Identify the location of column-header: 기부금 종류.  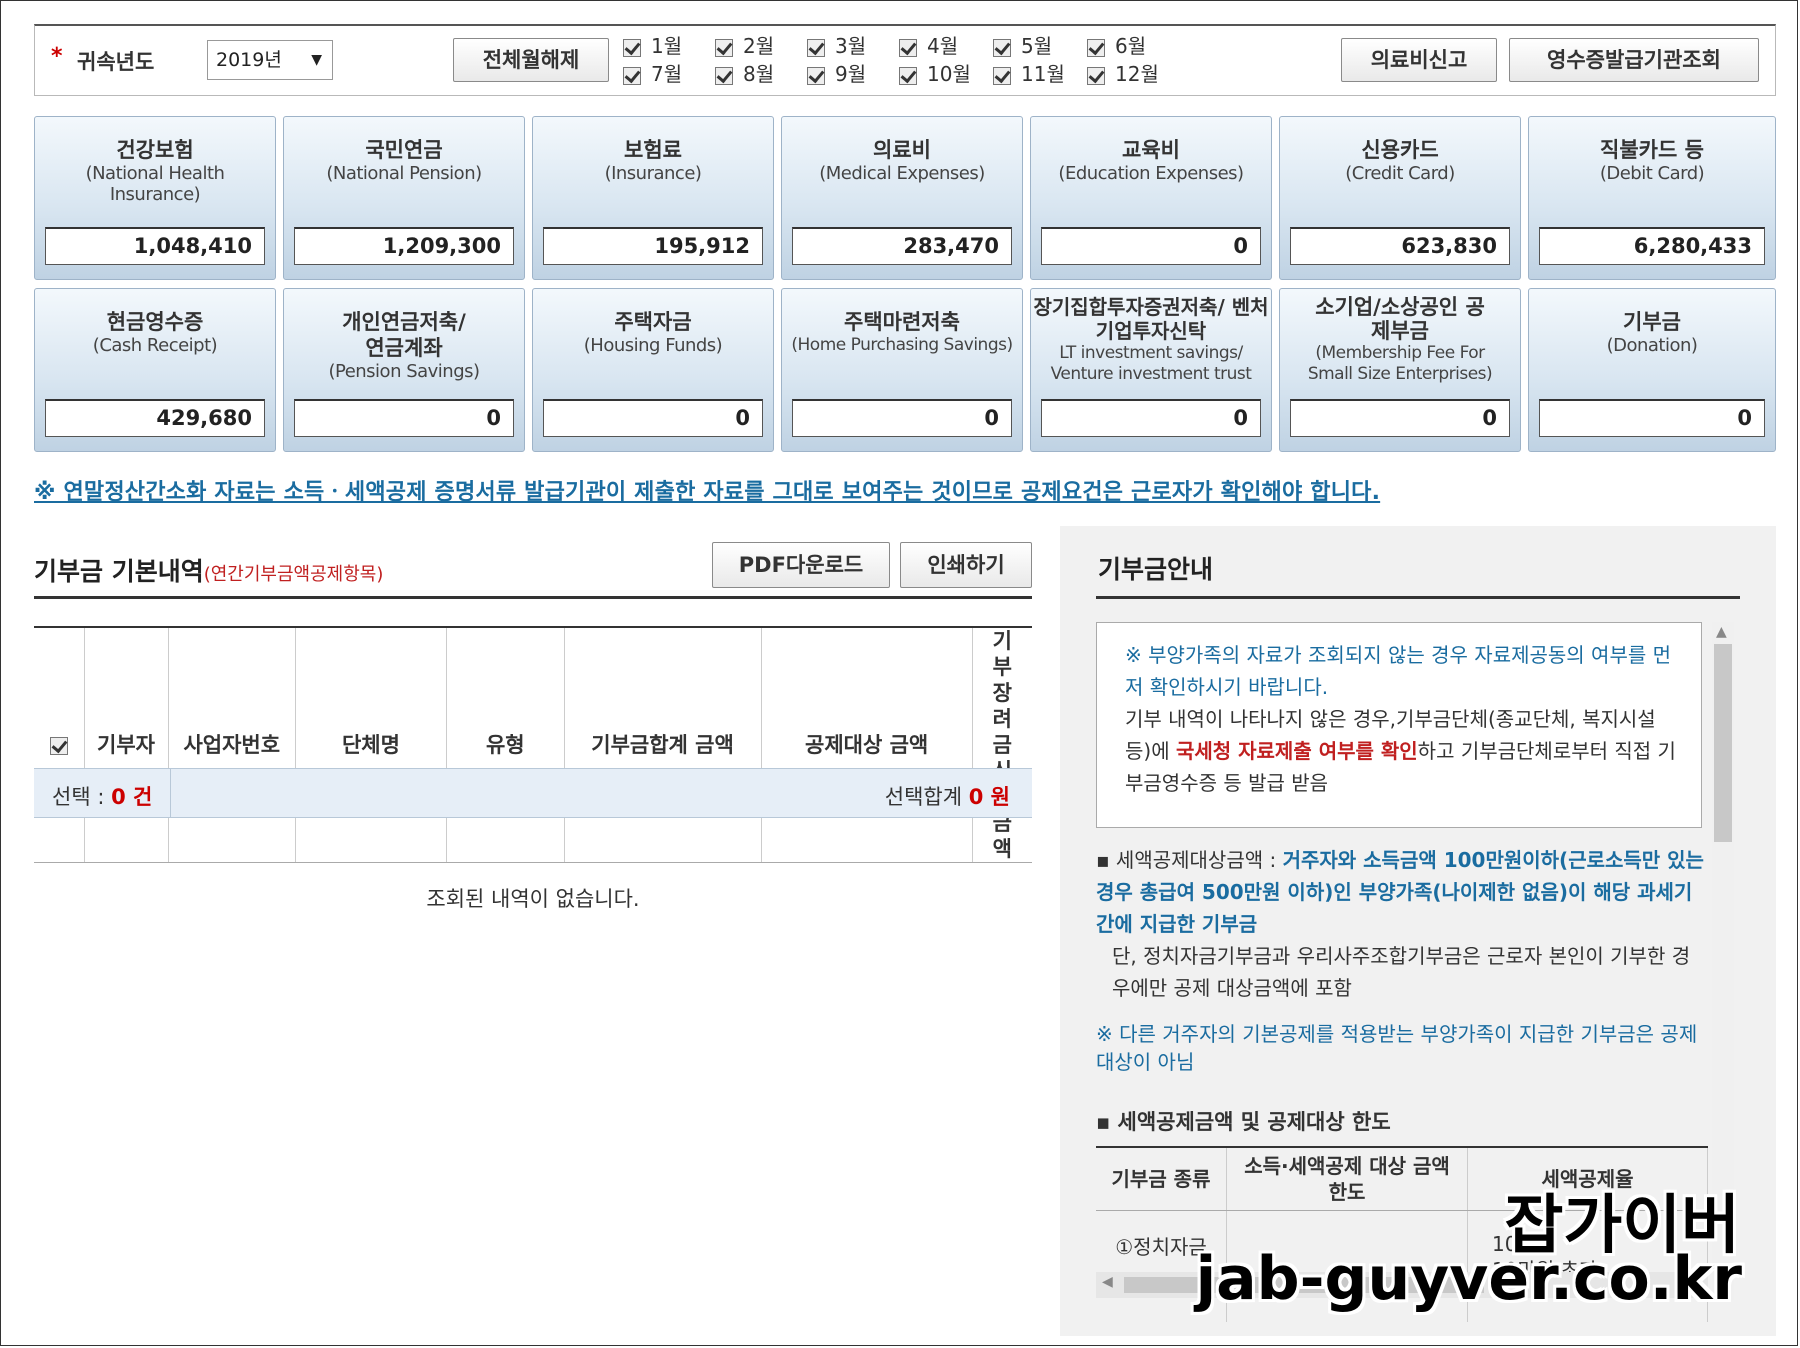
(1161, 1178).